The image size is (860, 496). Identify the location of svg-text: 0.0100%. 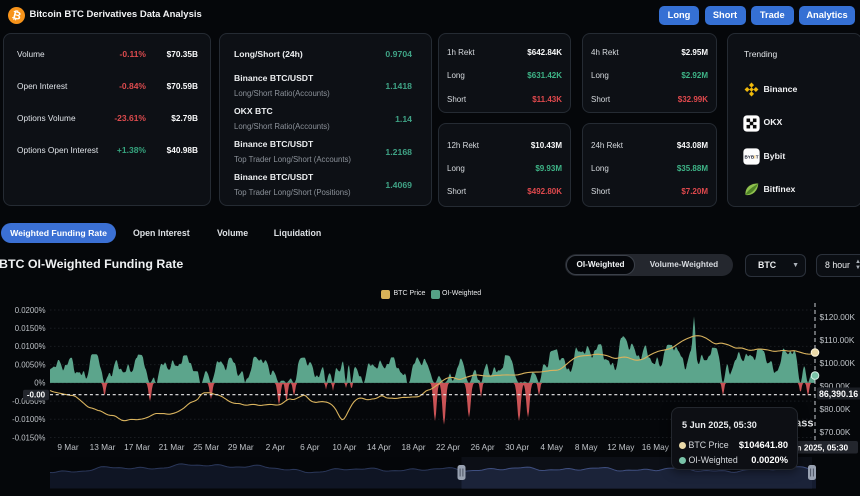
(30, 346).